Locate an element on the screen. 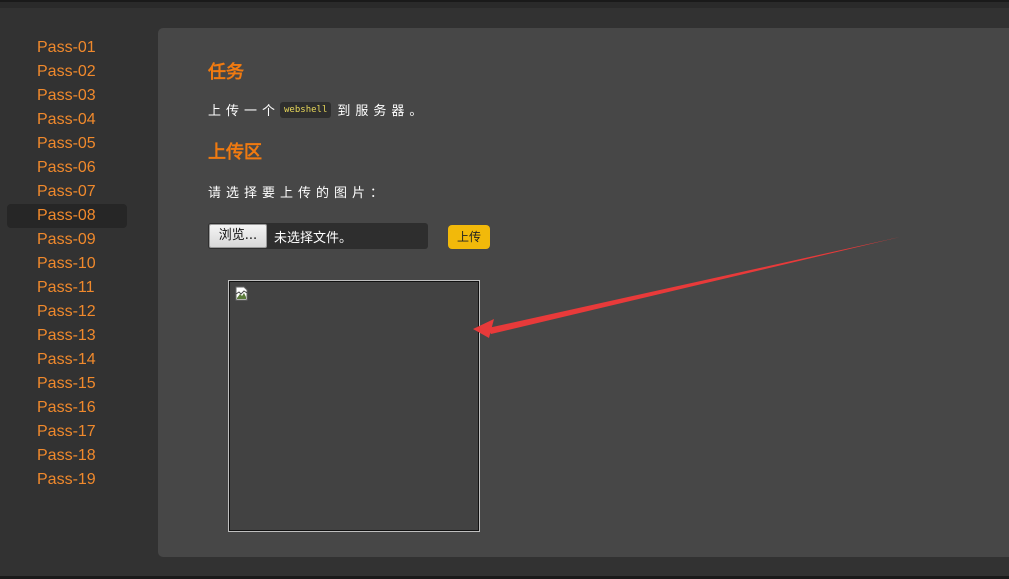  task-heading: 任务 is located at coordinates (226, 72).